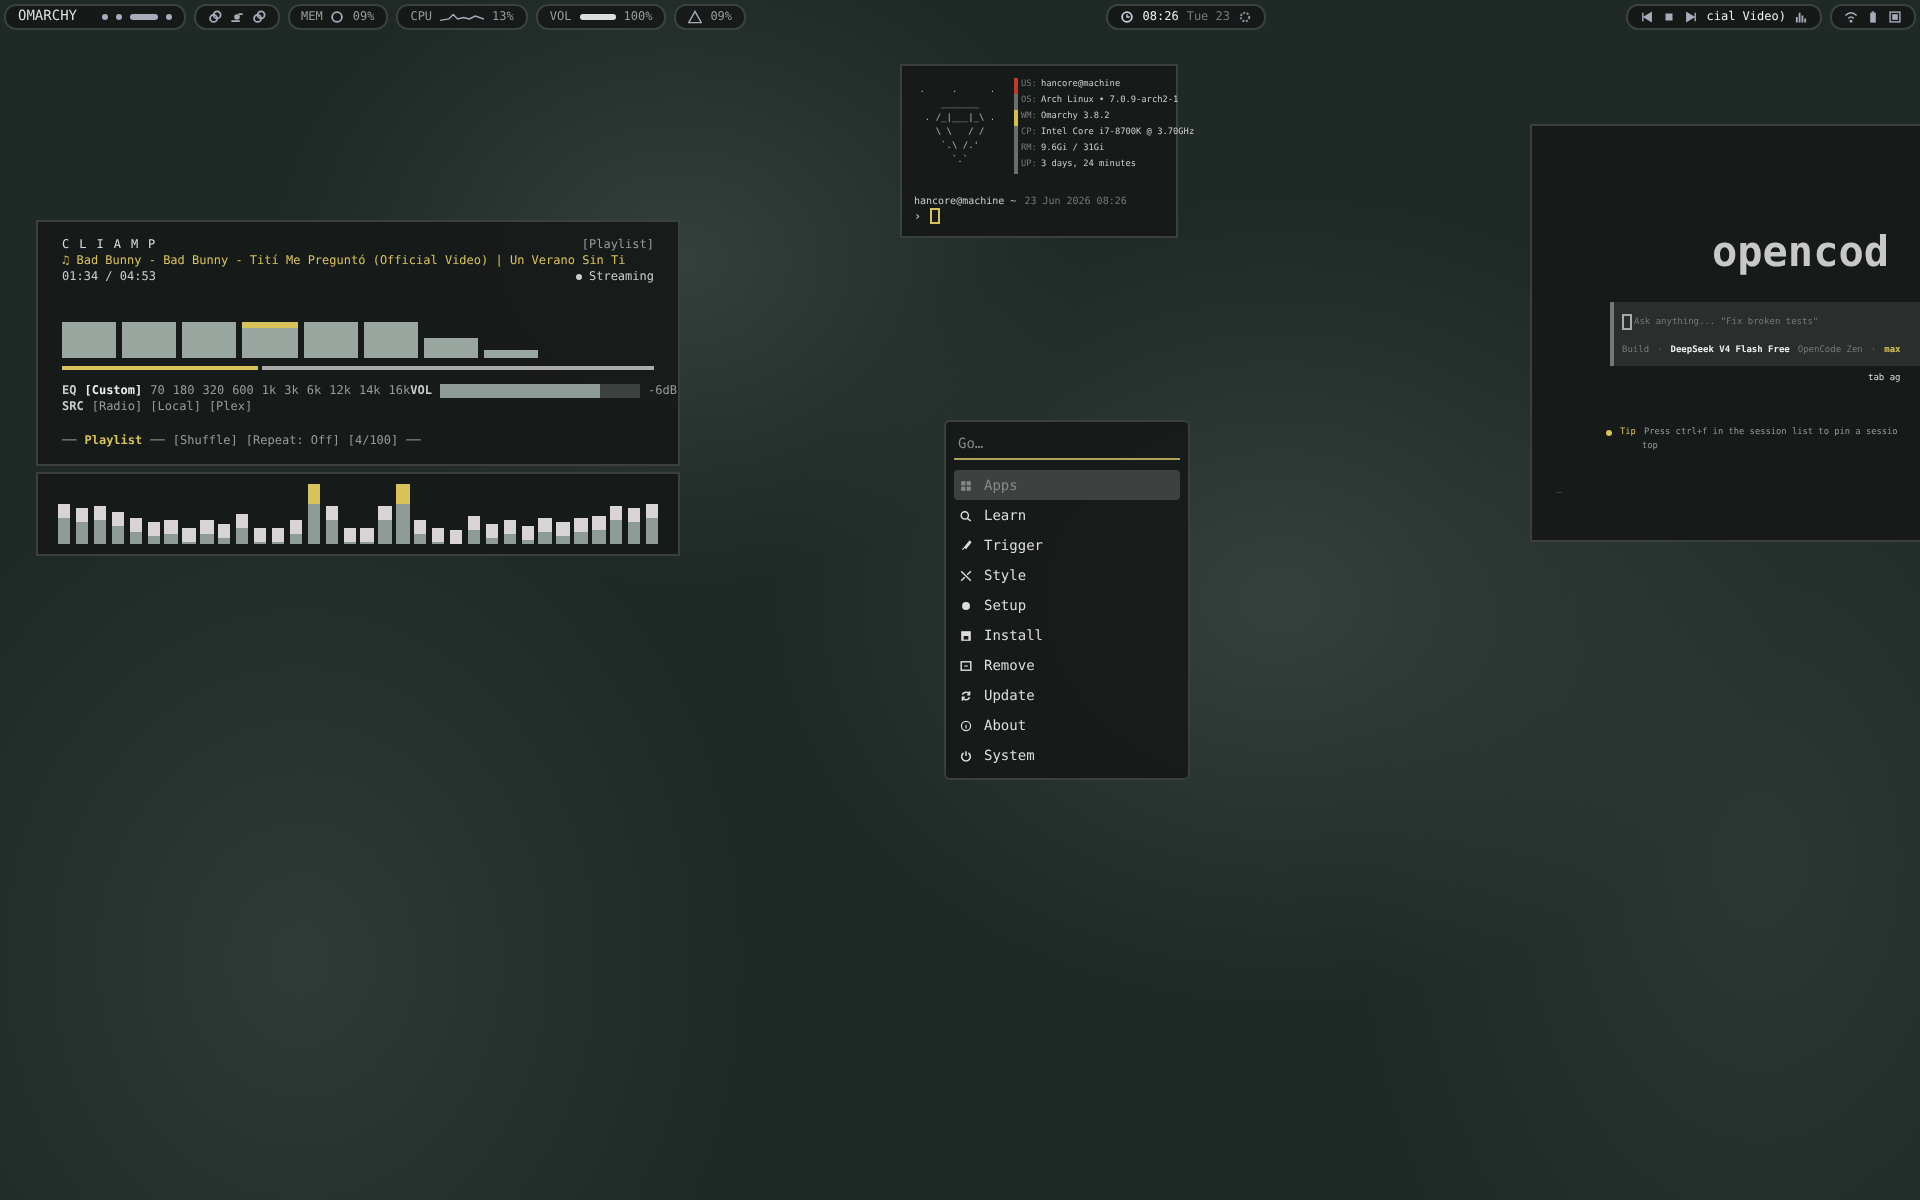 The image size is (1920, 1200). What do you see at coordinates (1669, 16) in the screenshot?
I see `stop-icon` at bounding box center [1669, 16].